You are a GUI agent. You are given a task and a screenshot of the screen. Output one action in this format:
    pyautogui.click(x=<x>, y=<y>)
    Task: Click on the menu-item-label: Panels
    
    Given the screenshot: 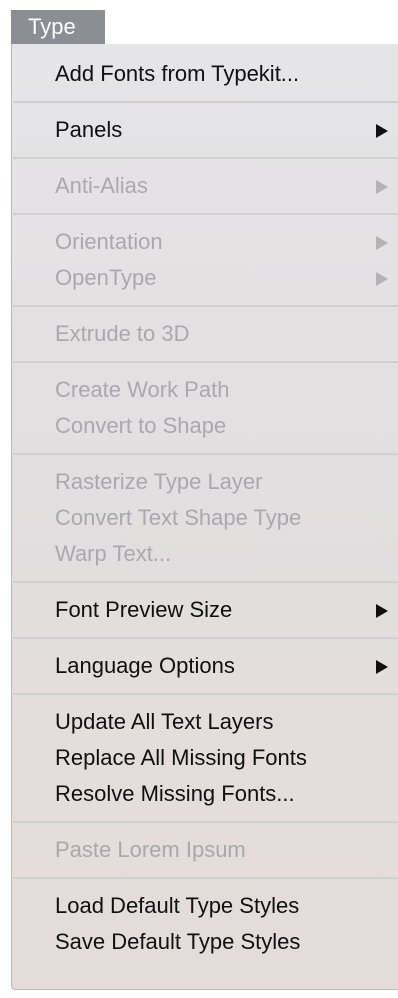 What is the action you would take?
    pyautogui.click(x=89, y=129)
    